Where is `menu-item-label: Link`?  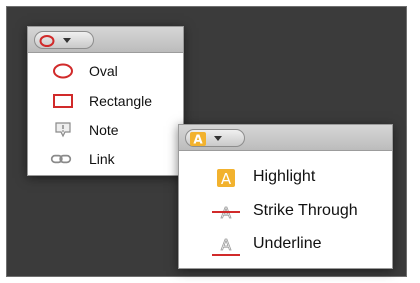 menu-item-label: Link is located at coordinates (102, 159).